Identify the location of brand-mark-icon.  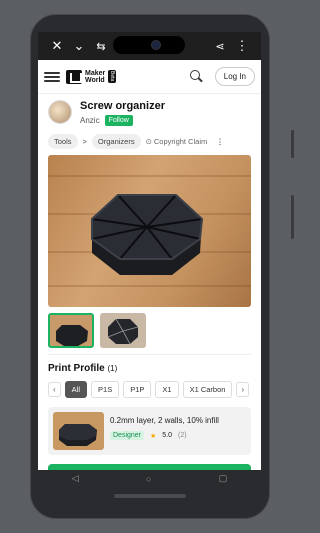
(74, 76).